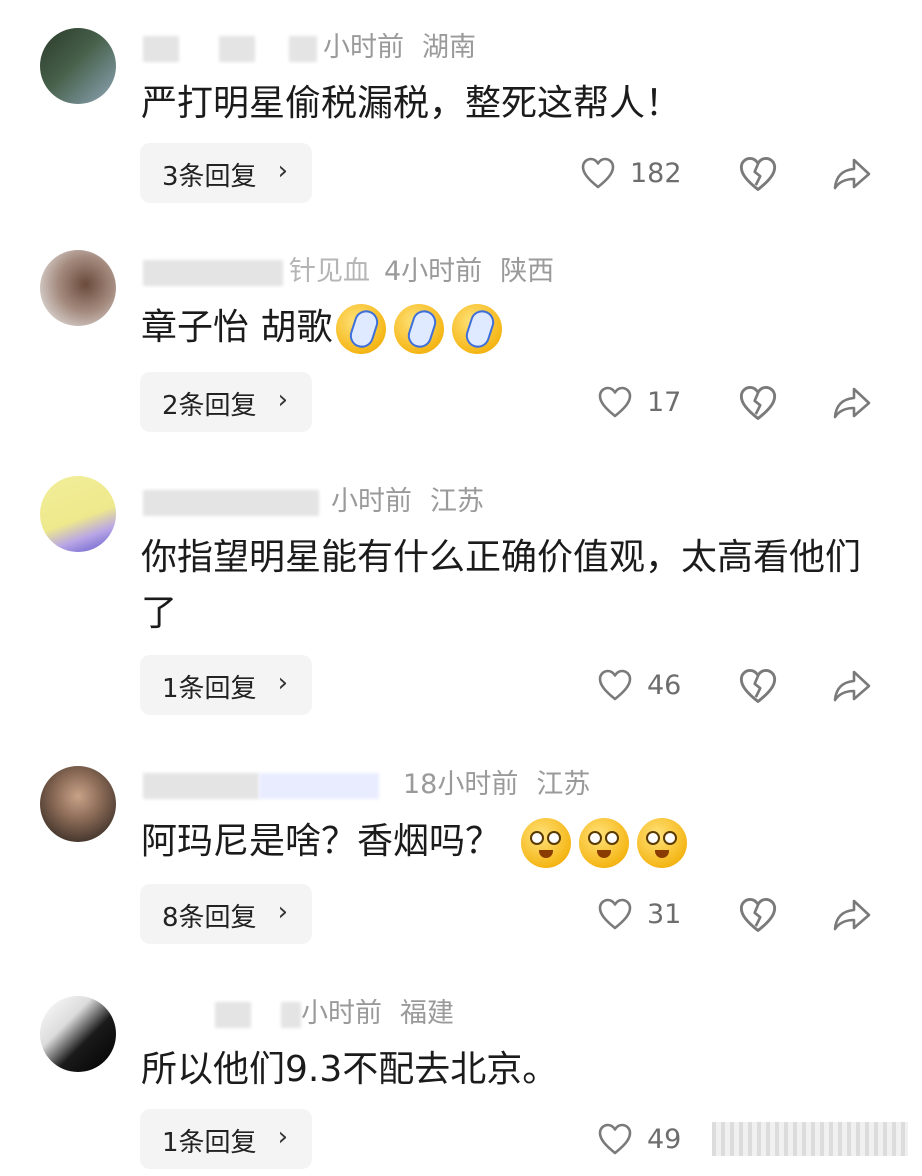 The image size is (922, 1176). Describe the element at coordinates (309, 48) in the screenshot. I see `comment-meta: 小时前 湖南` at that location.